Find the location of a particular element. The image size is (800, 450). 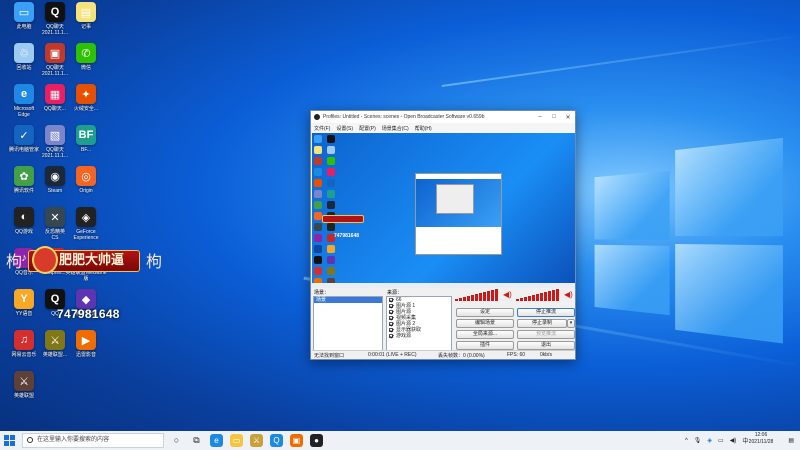

menu-profile: 配置(P) is located at coordinates (367, 128).